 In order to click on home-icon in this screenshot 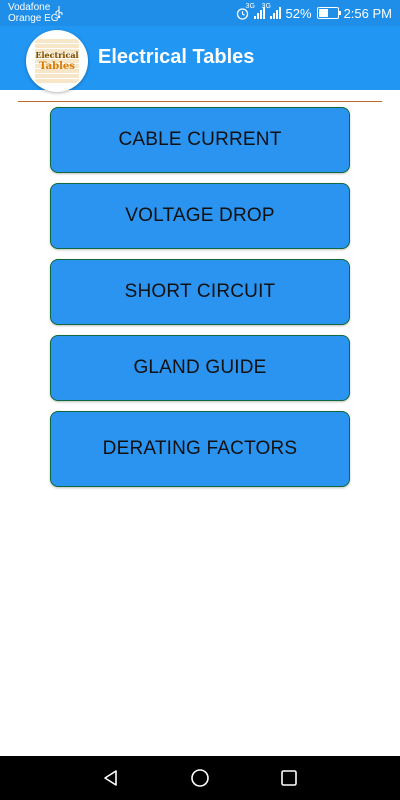, I will do `click(200, 778)`.